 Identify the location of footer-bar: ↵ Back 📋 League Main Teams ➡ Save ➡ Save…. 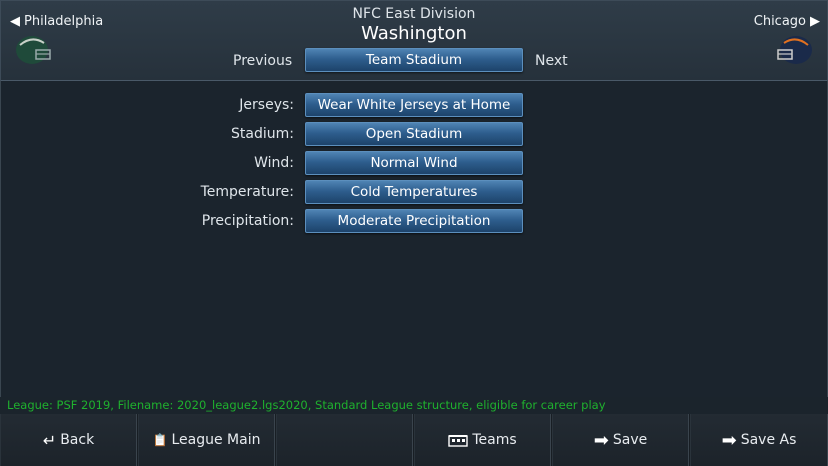
(414, 440).